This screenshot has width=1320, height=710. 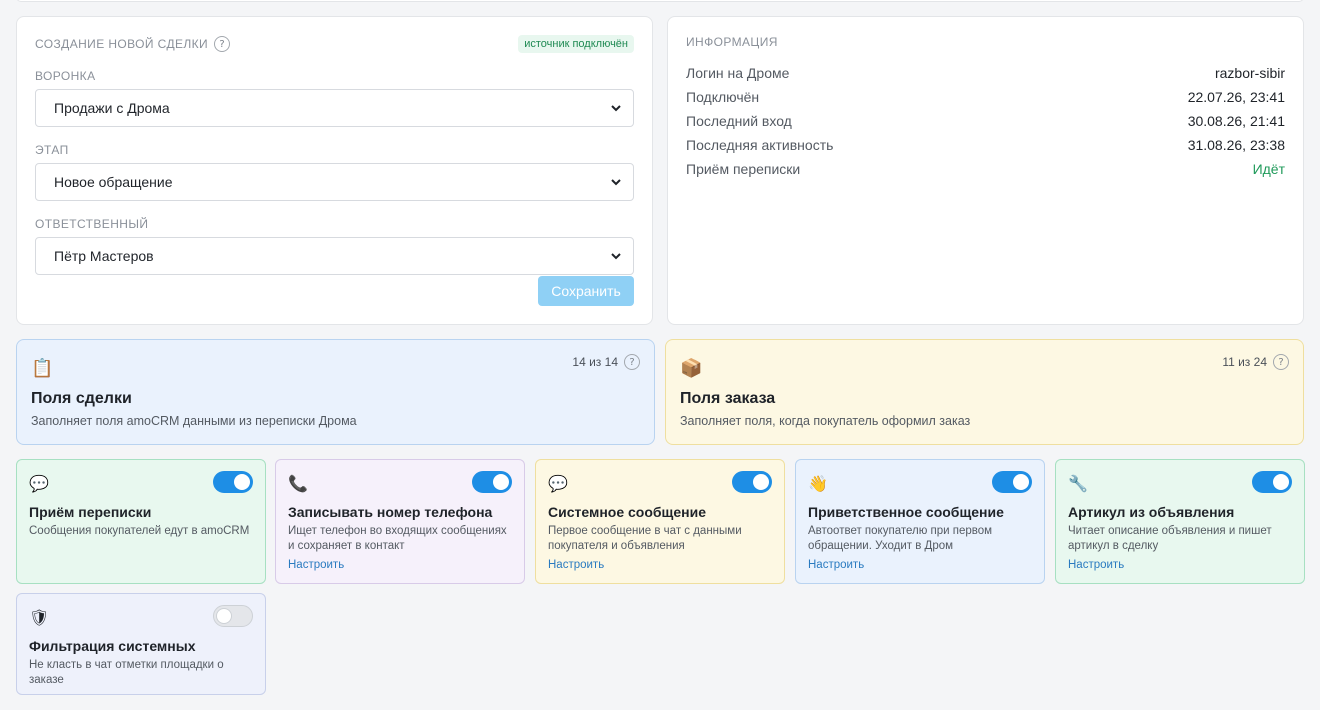 I want to click on responsible-label: ОТВЕТСТВЕННЫЙ, so click(x=92, y=224).